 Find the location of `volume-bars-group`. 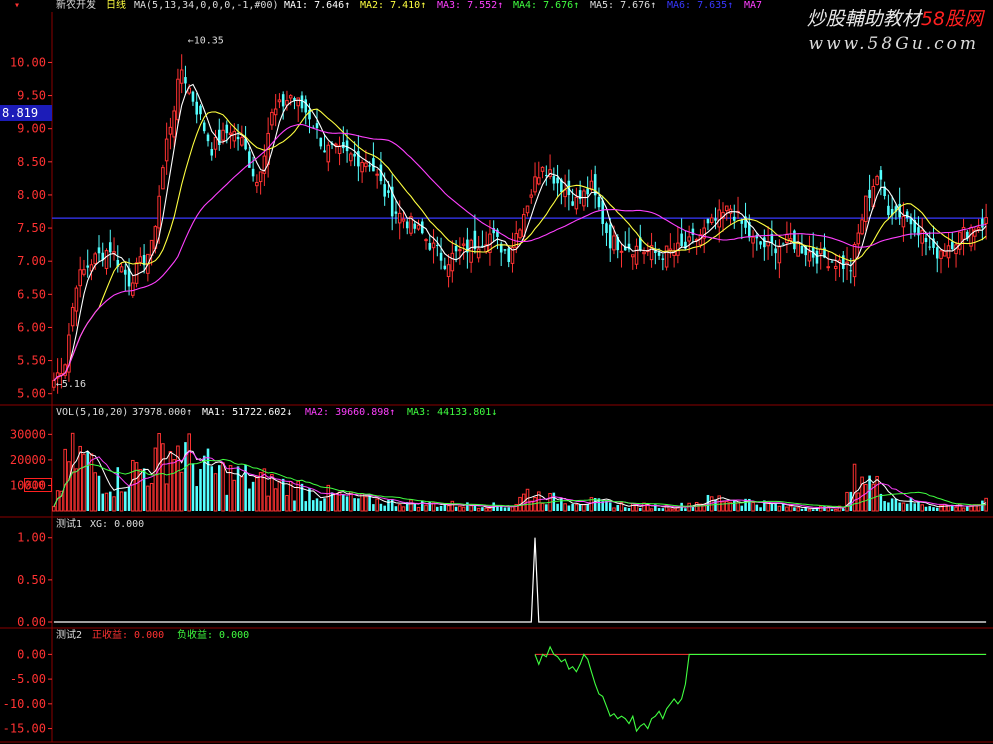

volume-bars-group is located at coordinates (520, 472).